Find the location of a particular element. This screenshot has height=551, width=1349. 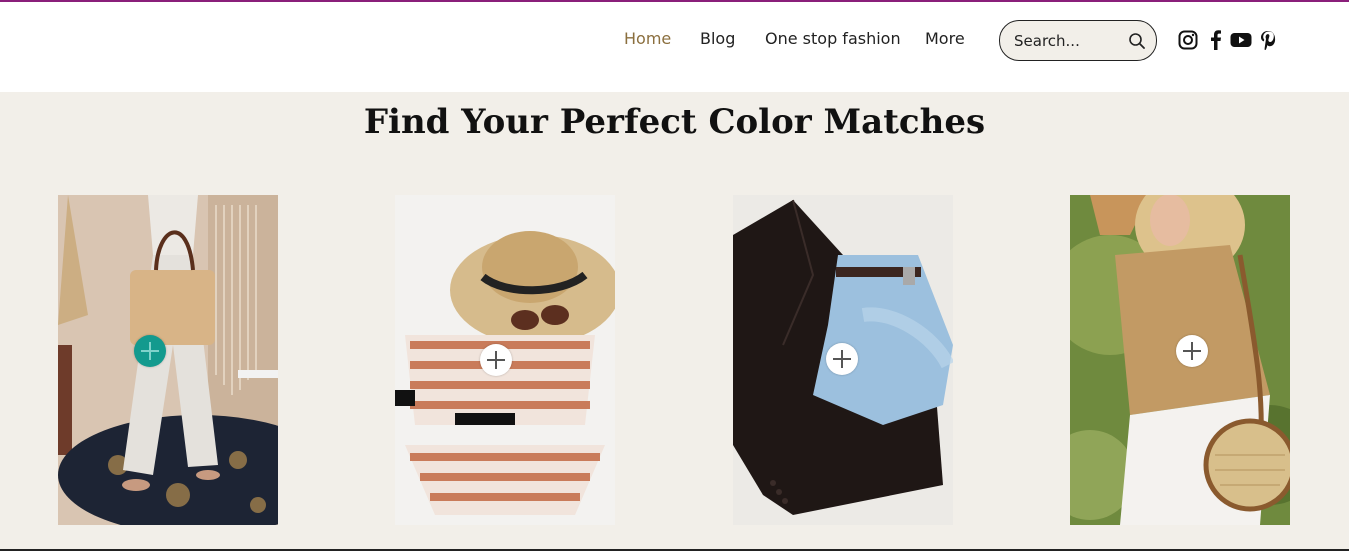

woman-with-tote-bag-photo is located at coordinates (168, 360).